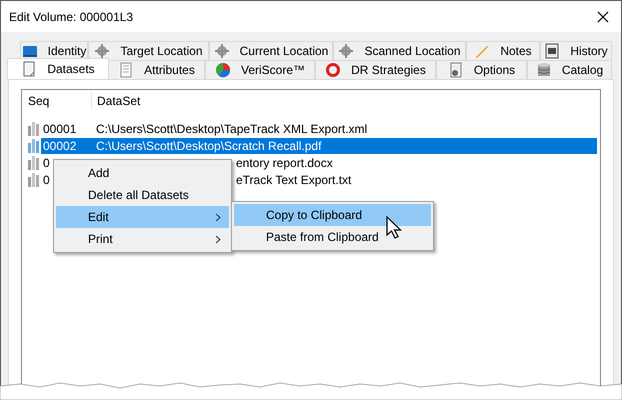  What do you see at coordinates (148, 50) in the screenshot?
I see `tab: Target Location` at bounding box center [148, 50].